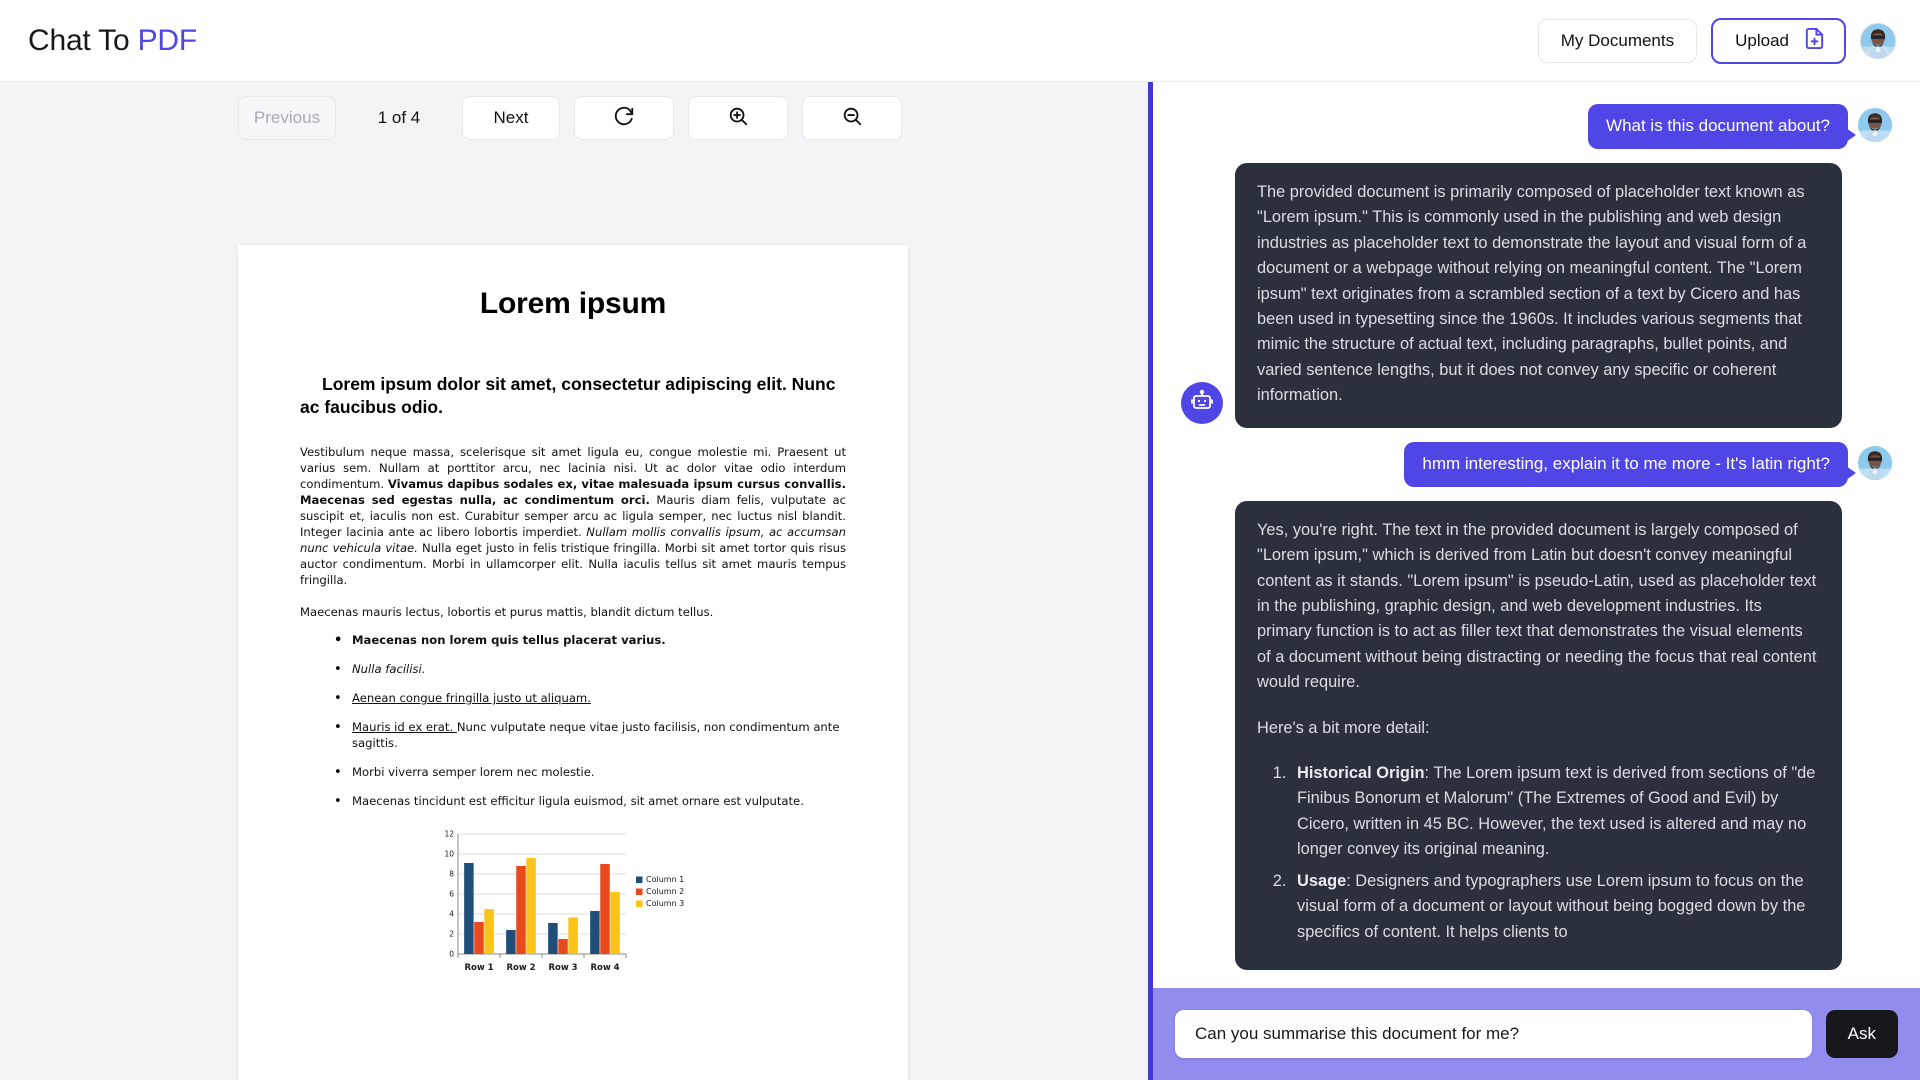 Image resolution: width=1920 pixels, height=1080 pixels. I want to click on svg-text: Column 3, so click(665, 903).